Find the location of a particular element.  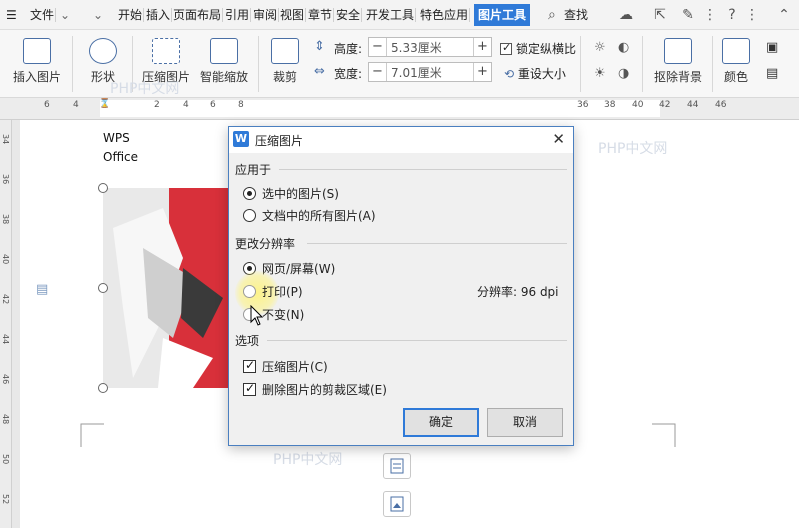

section-apply-to: 应用于 is located at coordinates (401, 169).